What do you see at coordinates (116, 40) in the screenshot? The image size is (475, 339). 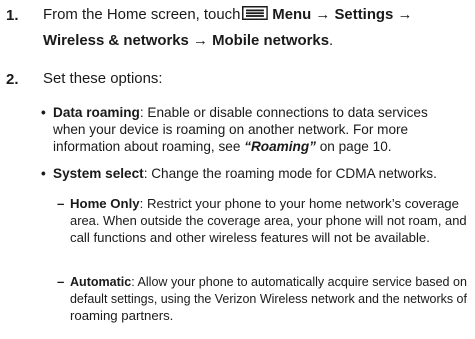 I see `wireless-networks-label: Wireless & networks` at bounding box center [116, 40].